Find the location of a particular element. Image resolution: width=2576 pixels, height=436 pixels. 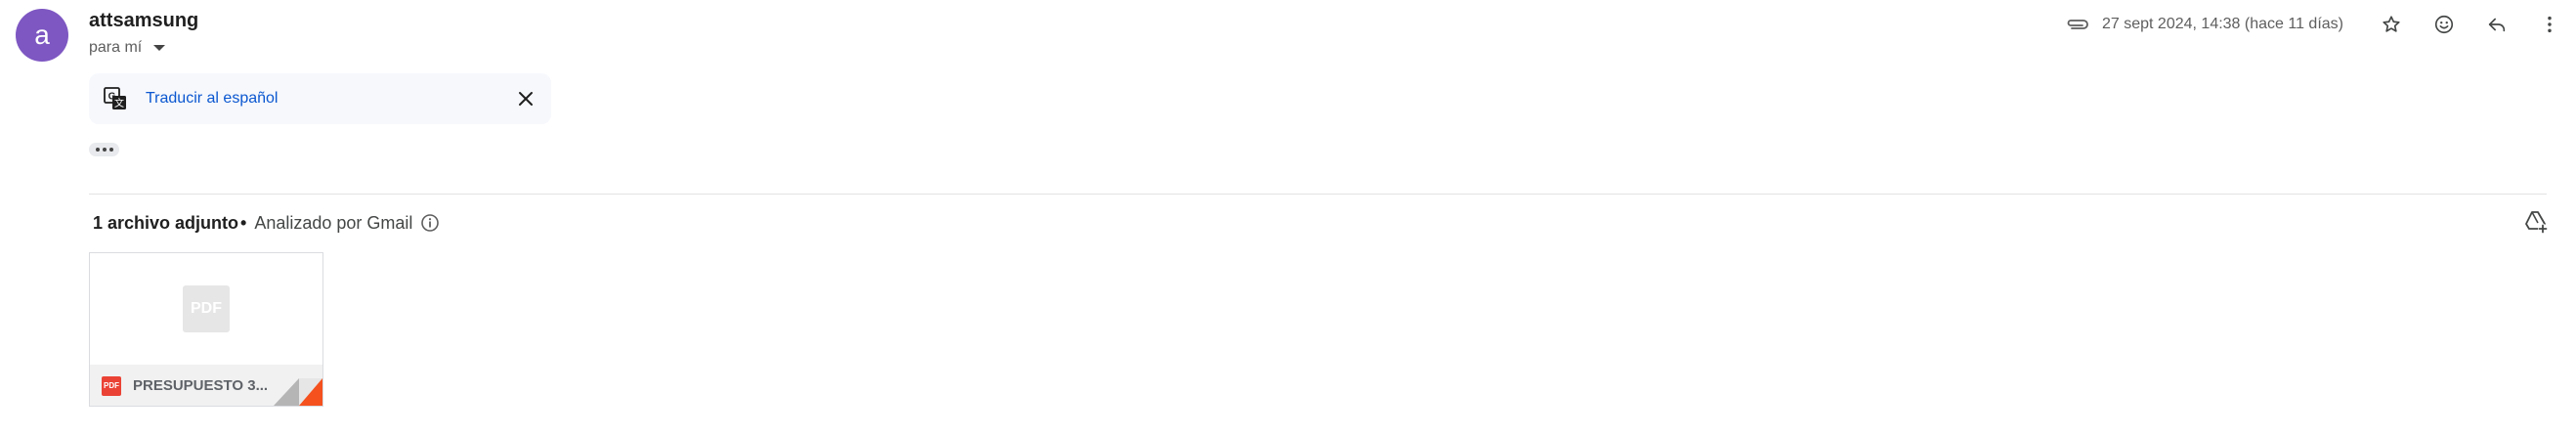

add-to-drive-icon is located at coordinates (2537, 223).